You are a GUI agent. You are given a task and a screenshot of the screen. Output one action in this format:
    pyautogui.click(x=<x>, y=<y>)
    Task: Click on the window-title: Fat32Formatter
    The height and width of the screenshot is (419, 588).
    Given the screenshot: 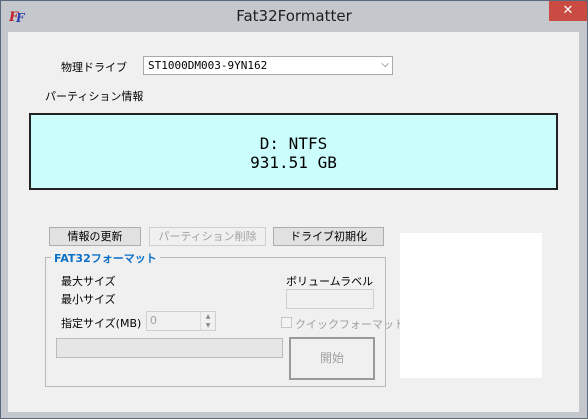 What is the action you would take?
    pyautogui.click(x=294, y=16)
    